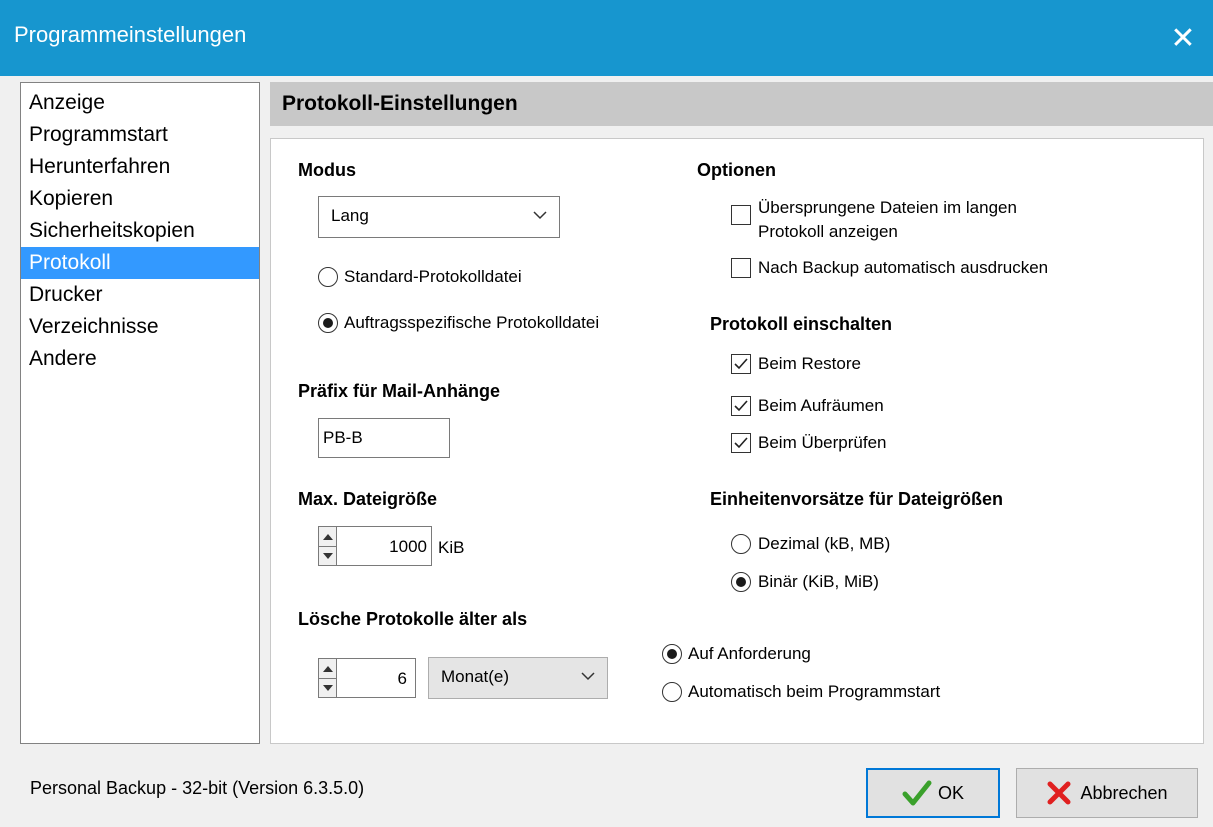 The image size is (1213, 827). I want to click on checkbox-auto-print, so click(741, 268).